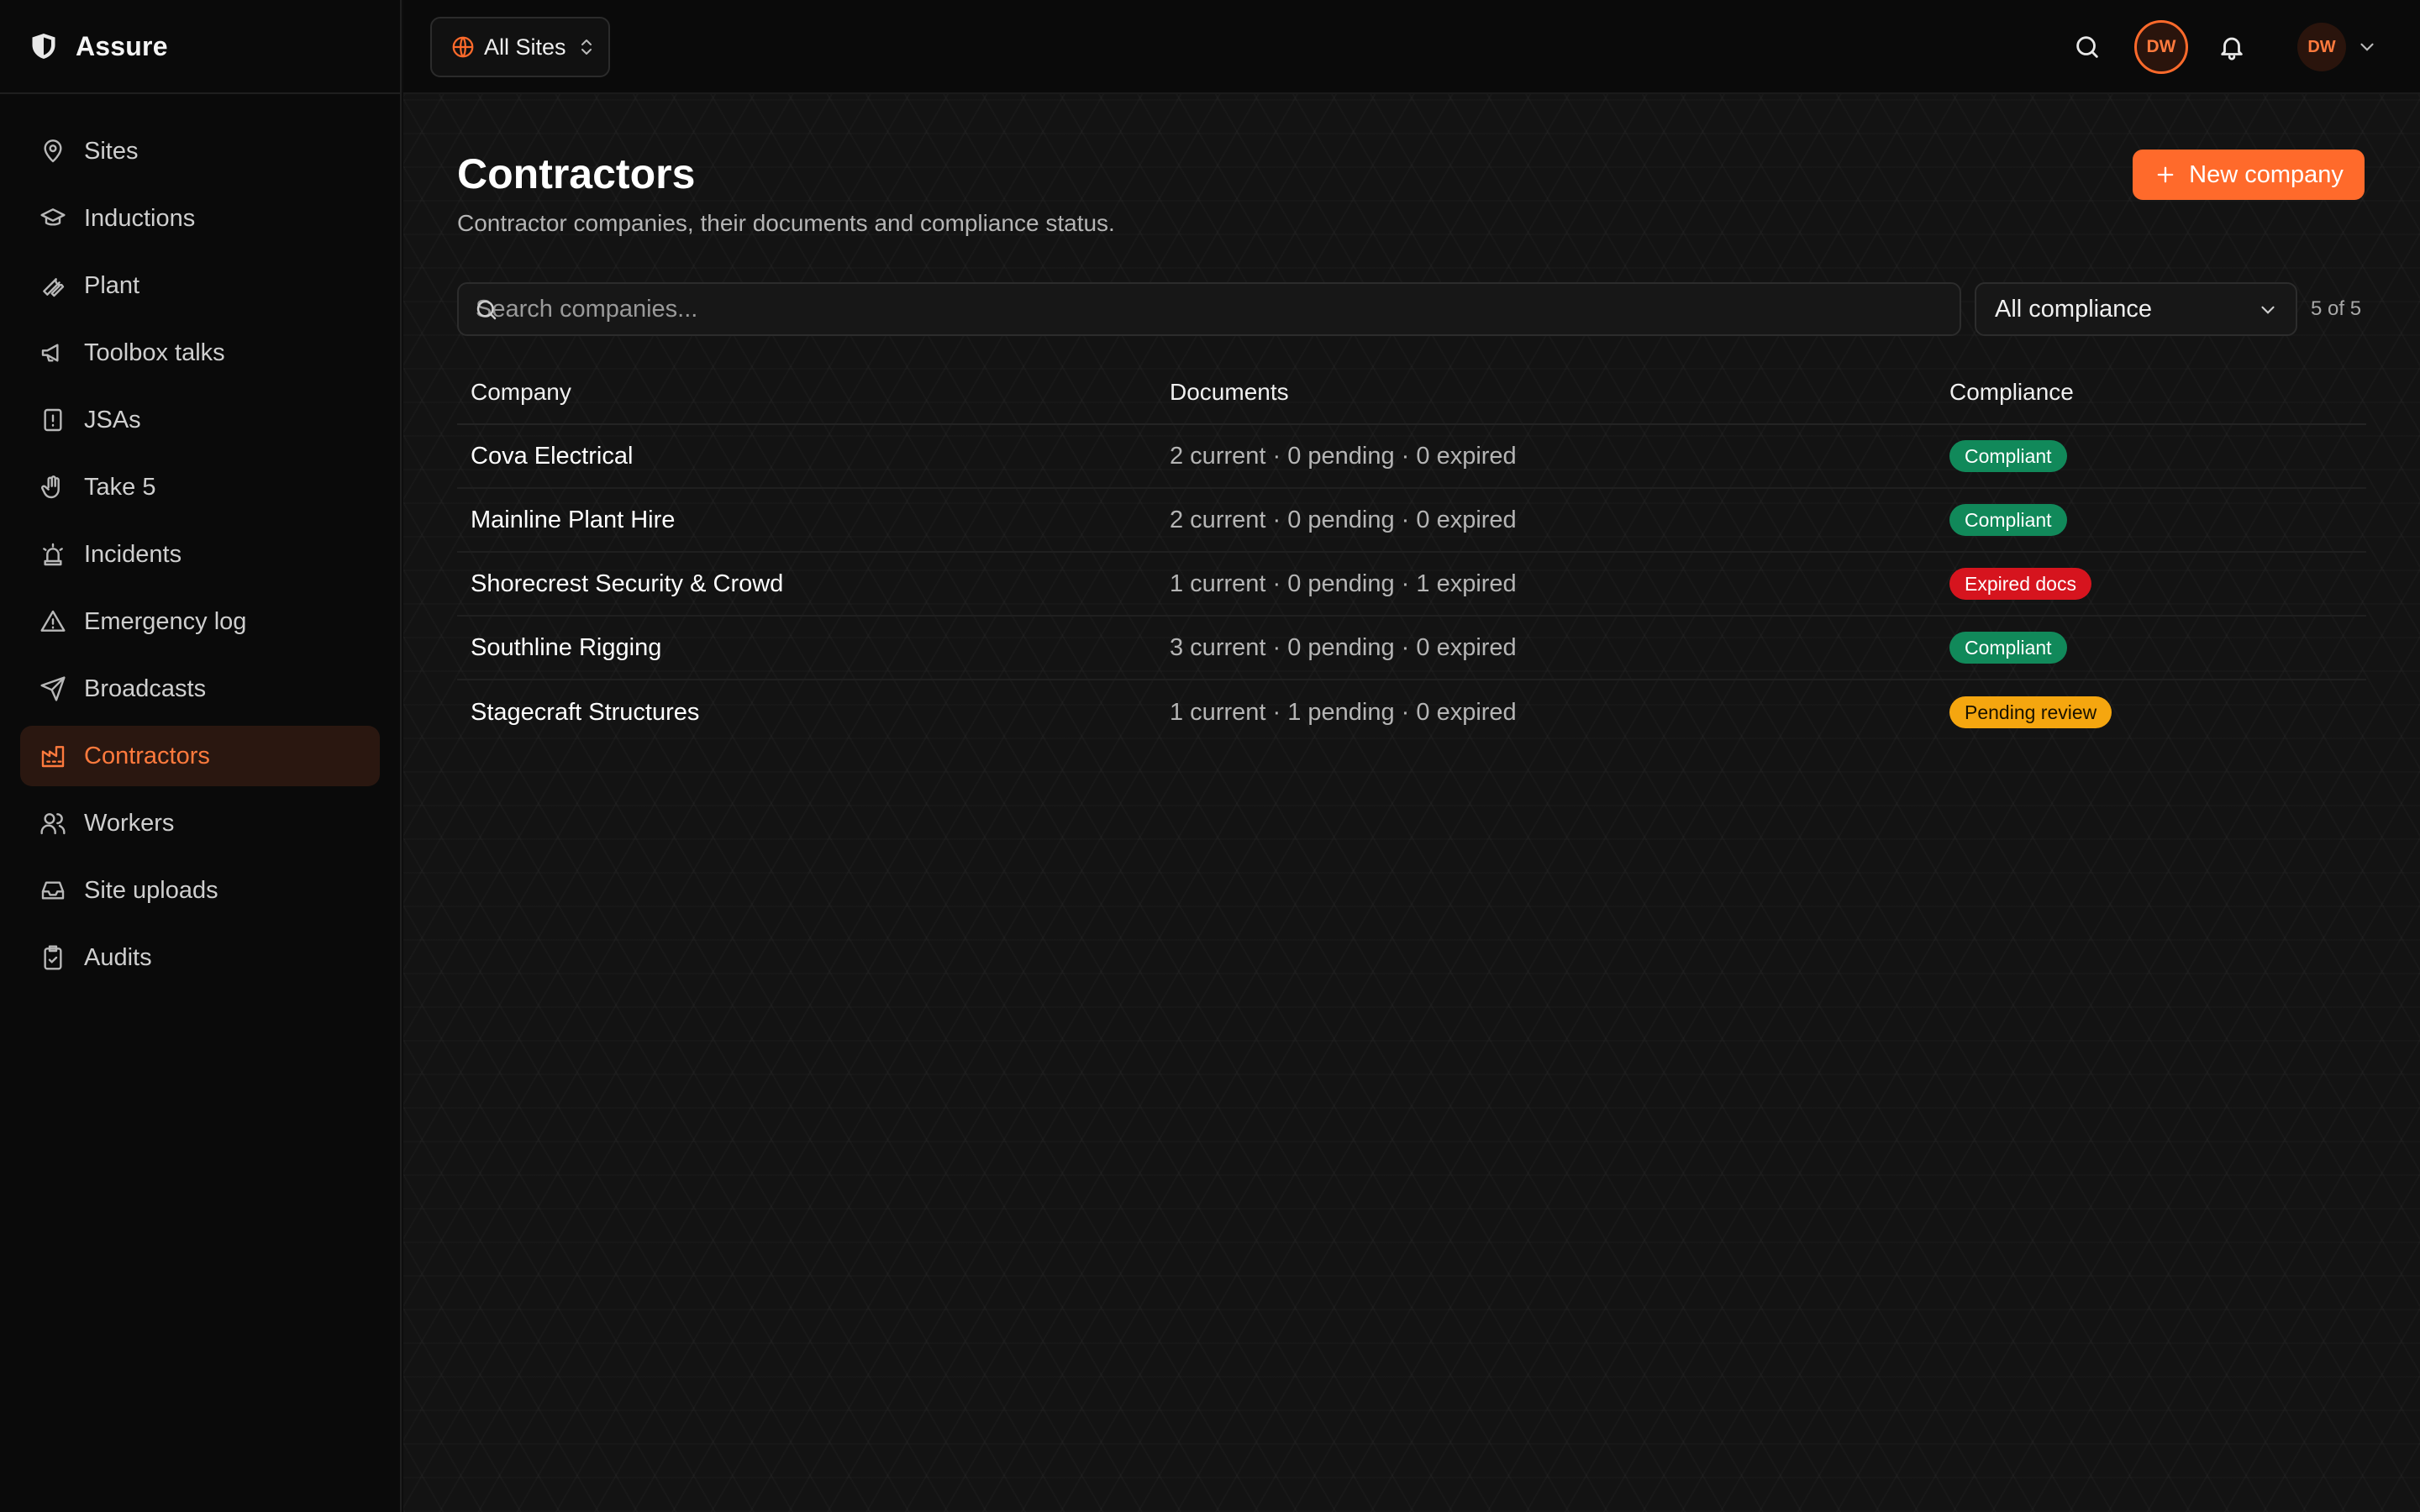 The width and height of the screenshot is (2420, 1512). What do you see at coordinates (112, 151) in the screenshot?
I see `sidebar-item-label: Sites` at bounding box center [112, 151].